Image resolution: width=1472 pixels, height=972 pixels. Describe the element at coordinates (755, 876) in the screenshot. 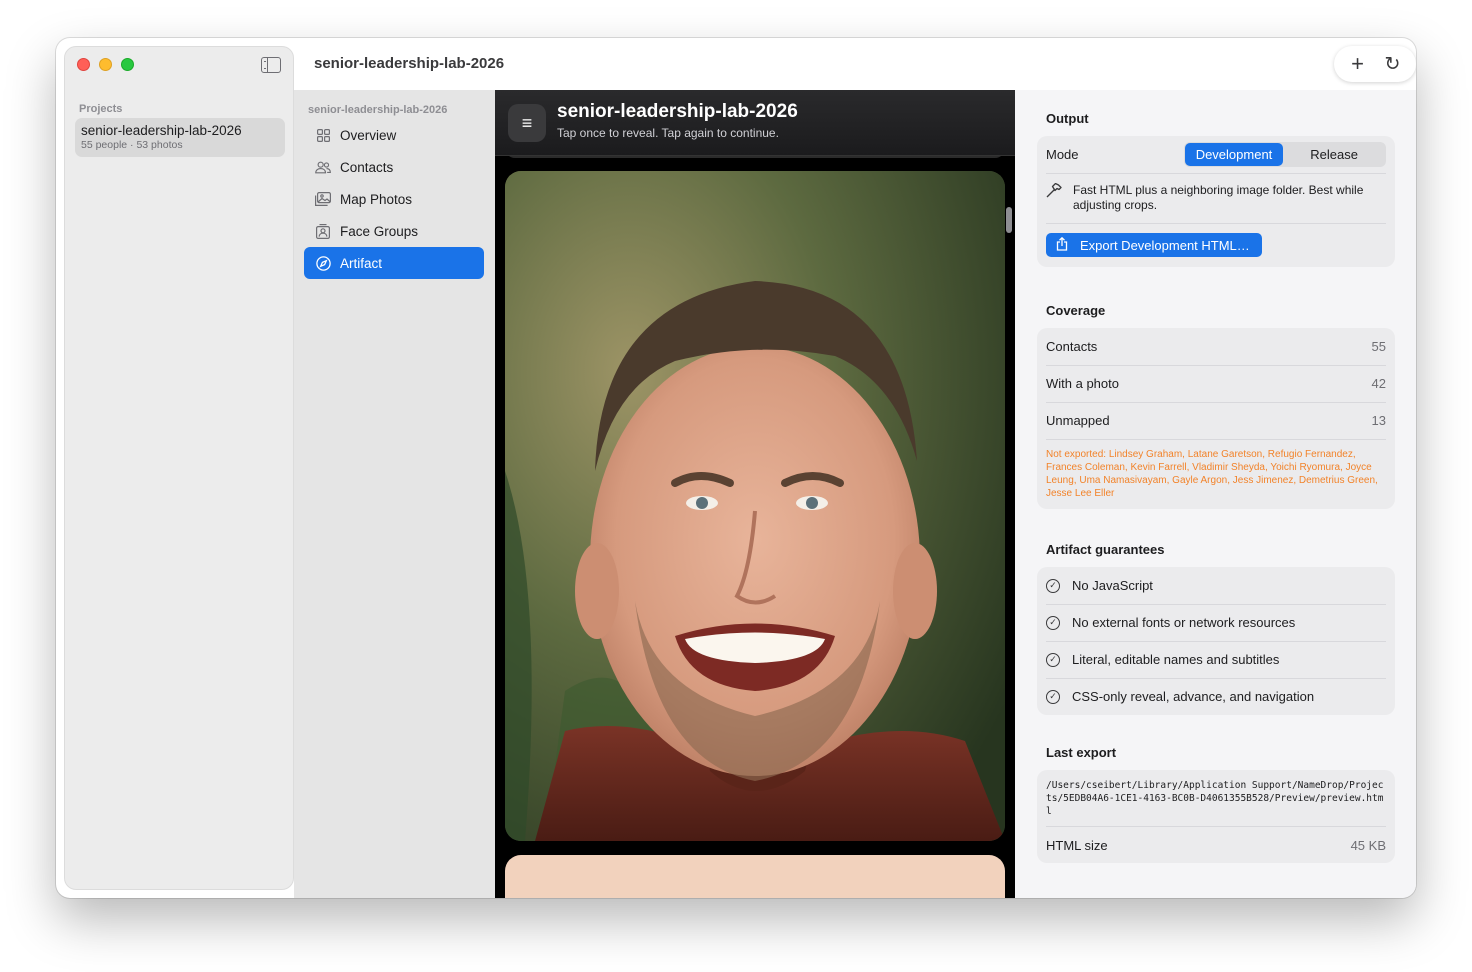

I see `next-card-peek` at that location.